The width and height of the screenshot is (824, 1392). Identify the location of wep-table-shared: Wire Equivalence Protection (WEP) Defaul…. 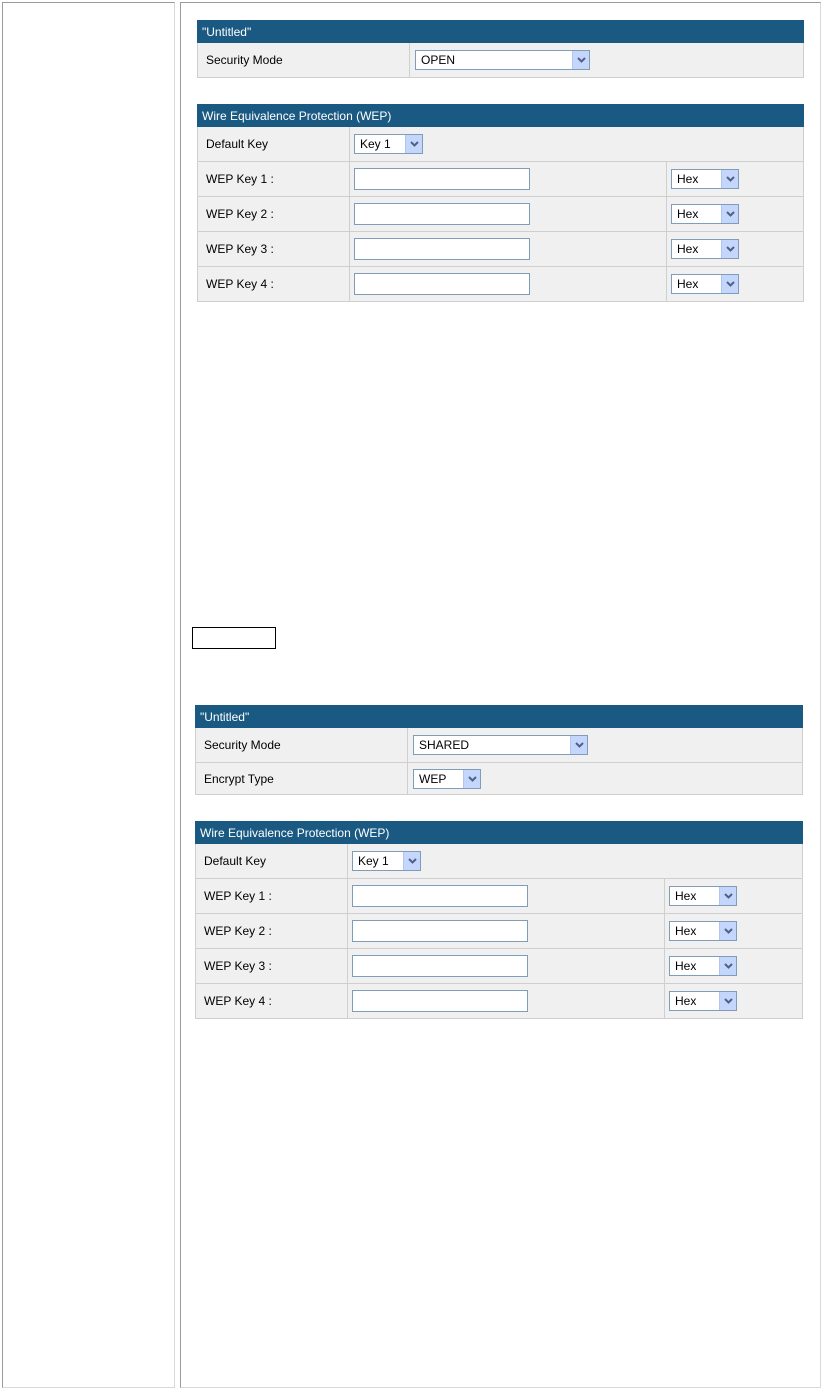
(499, 920).